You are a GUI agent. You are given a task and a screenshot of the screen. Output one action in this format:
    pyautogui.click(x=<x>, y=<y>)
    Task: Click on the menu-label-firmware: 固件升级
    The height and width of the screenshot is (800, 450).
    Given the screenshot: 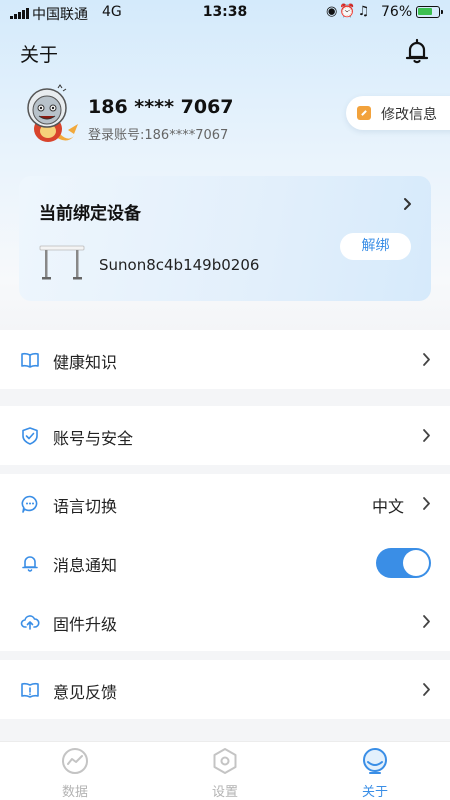 What is the action you would take?
    pyautogui.click(x=85, y=624)
    